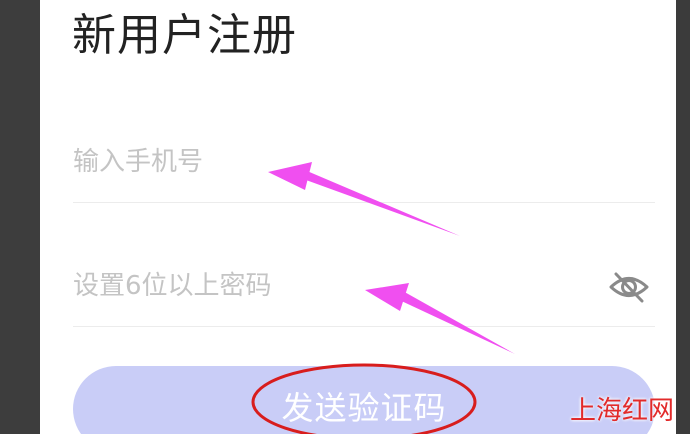  Describe the element at coordinates (333, 286) in the screenshot. I see `password-input` at that location.